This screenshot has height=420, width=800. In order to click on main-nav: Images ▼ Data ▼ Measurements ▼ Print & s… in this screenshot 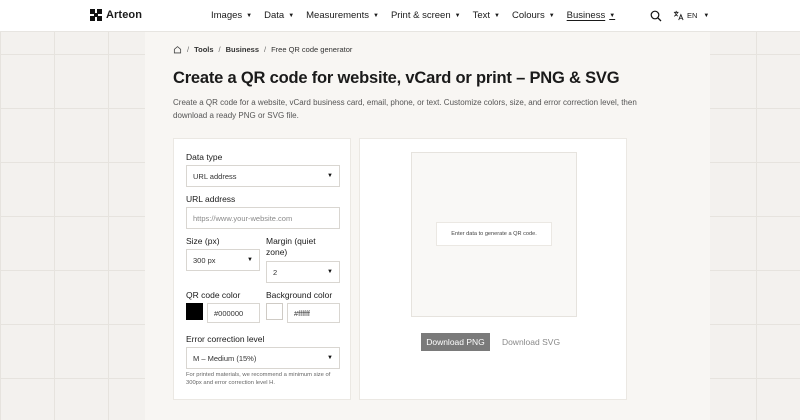, I will do `click(419, 15)`.